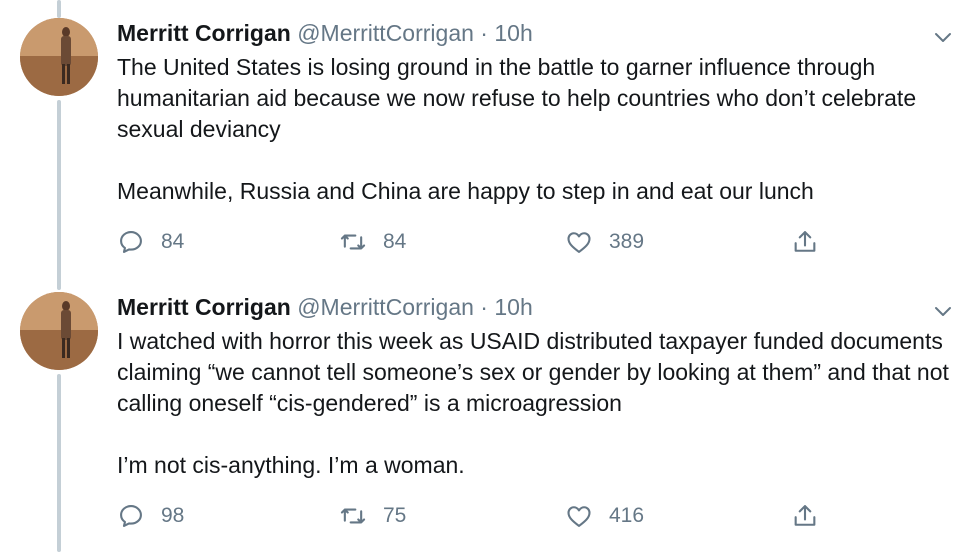 This screenshot has height=552, width=980. What do you see at coordinates (173, 241) in the screenshot?
I see `reply-count: 84` at bounding box center [173, 241].